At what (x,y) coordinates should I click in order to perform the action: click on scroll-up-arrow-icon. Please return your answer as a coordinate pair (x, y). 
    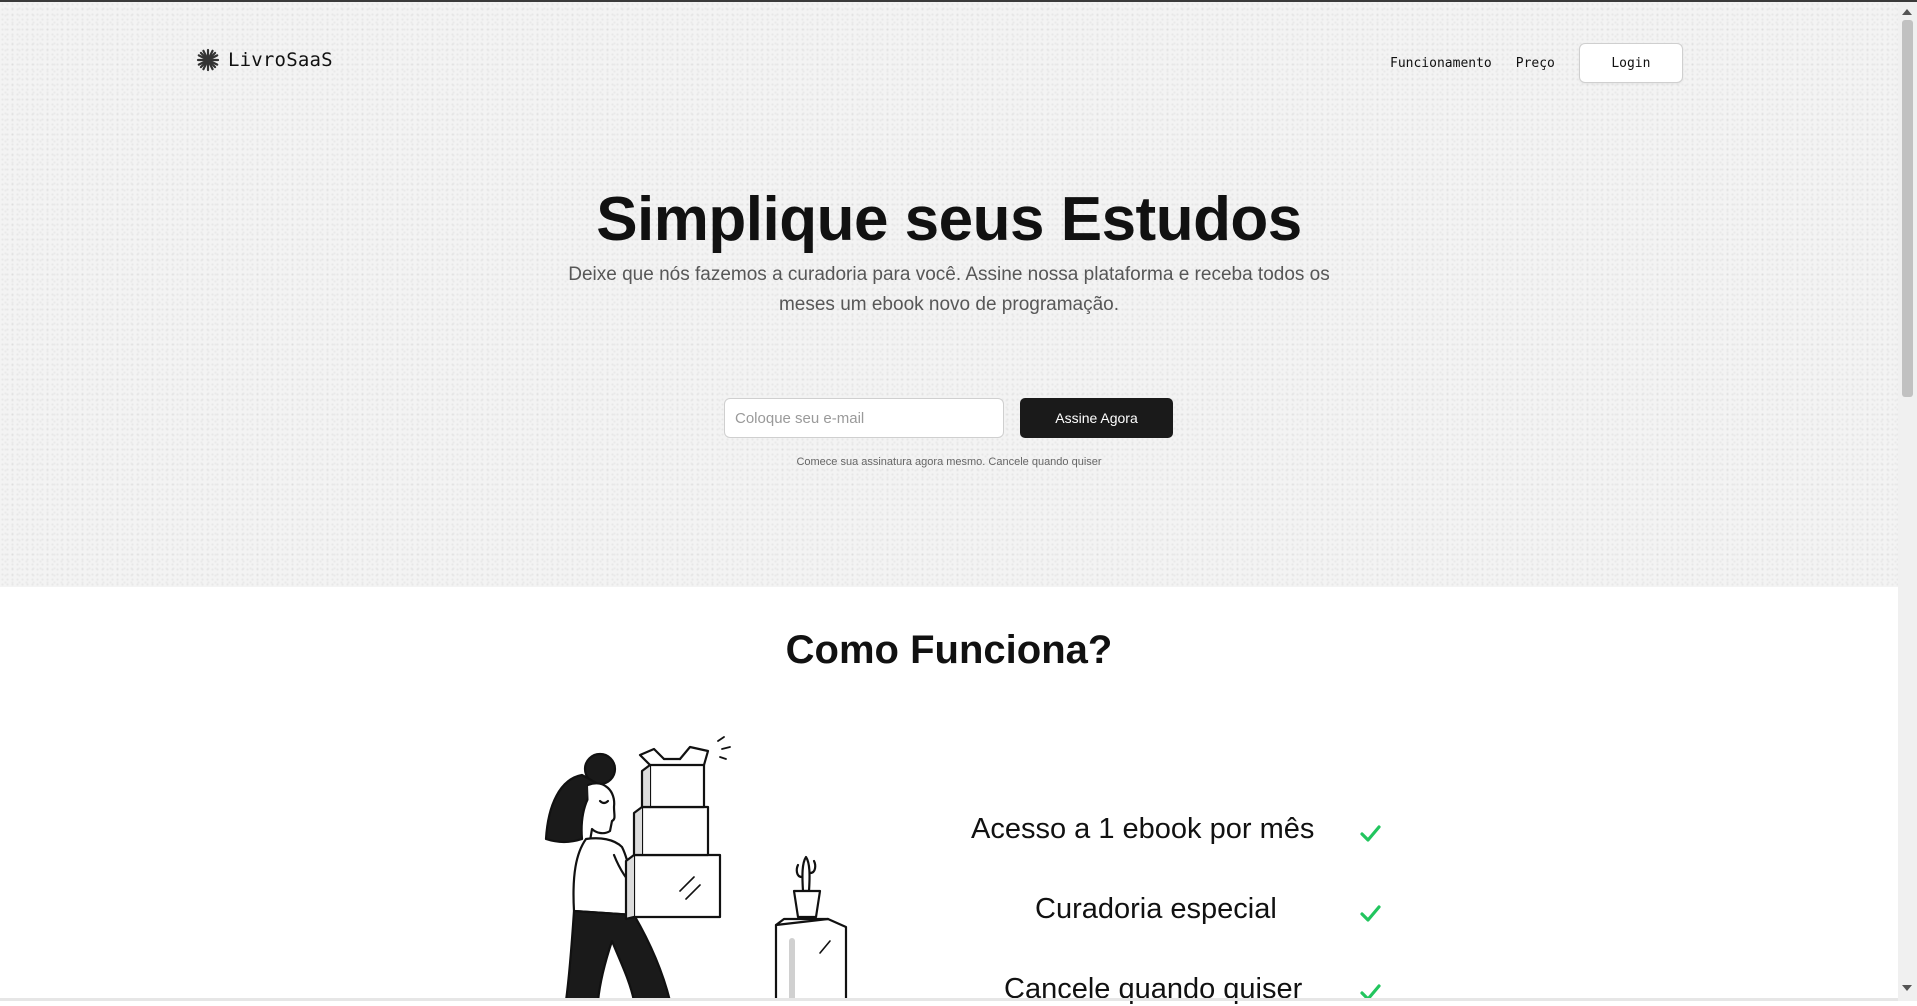
    Looking at the image, I should click on (1907, 12).